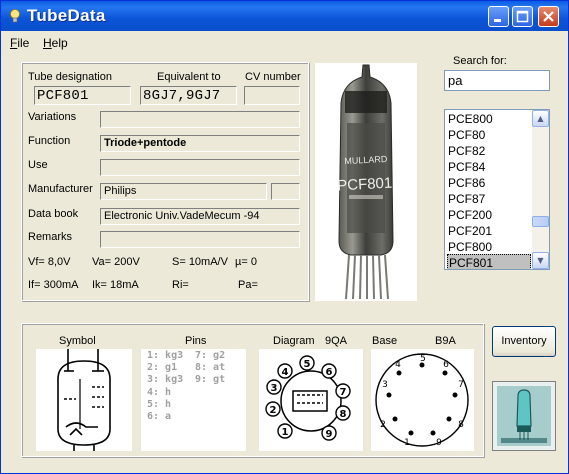 This screenshot has width=569, height=474. I want to click on manufacturer-field: Philips, so click(183, 191).